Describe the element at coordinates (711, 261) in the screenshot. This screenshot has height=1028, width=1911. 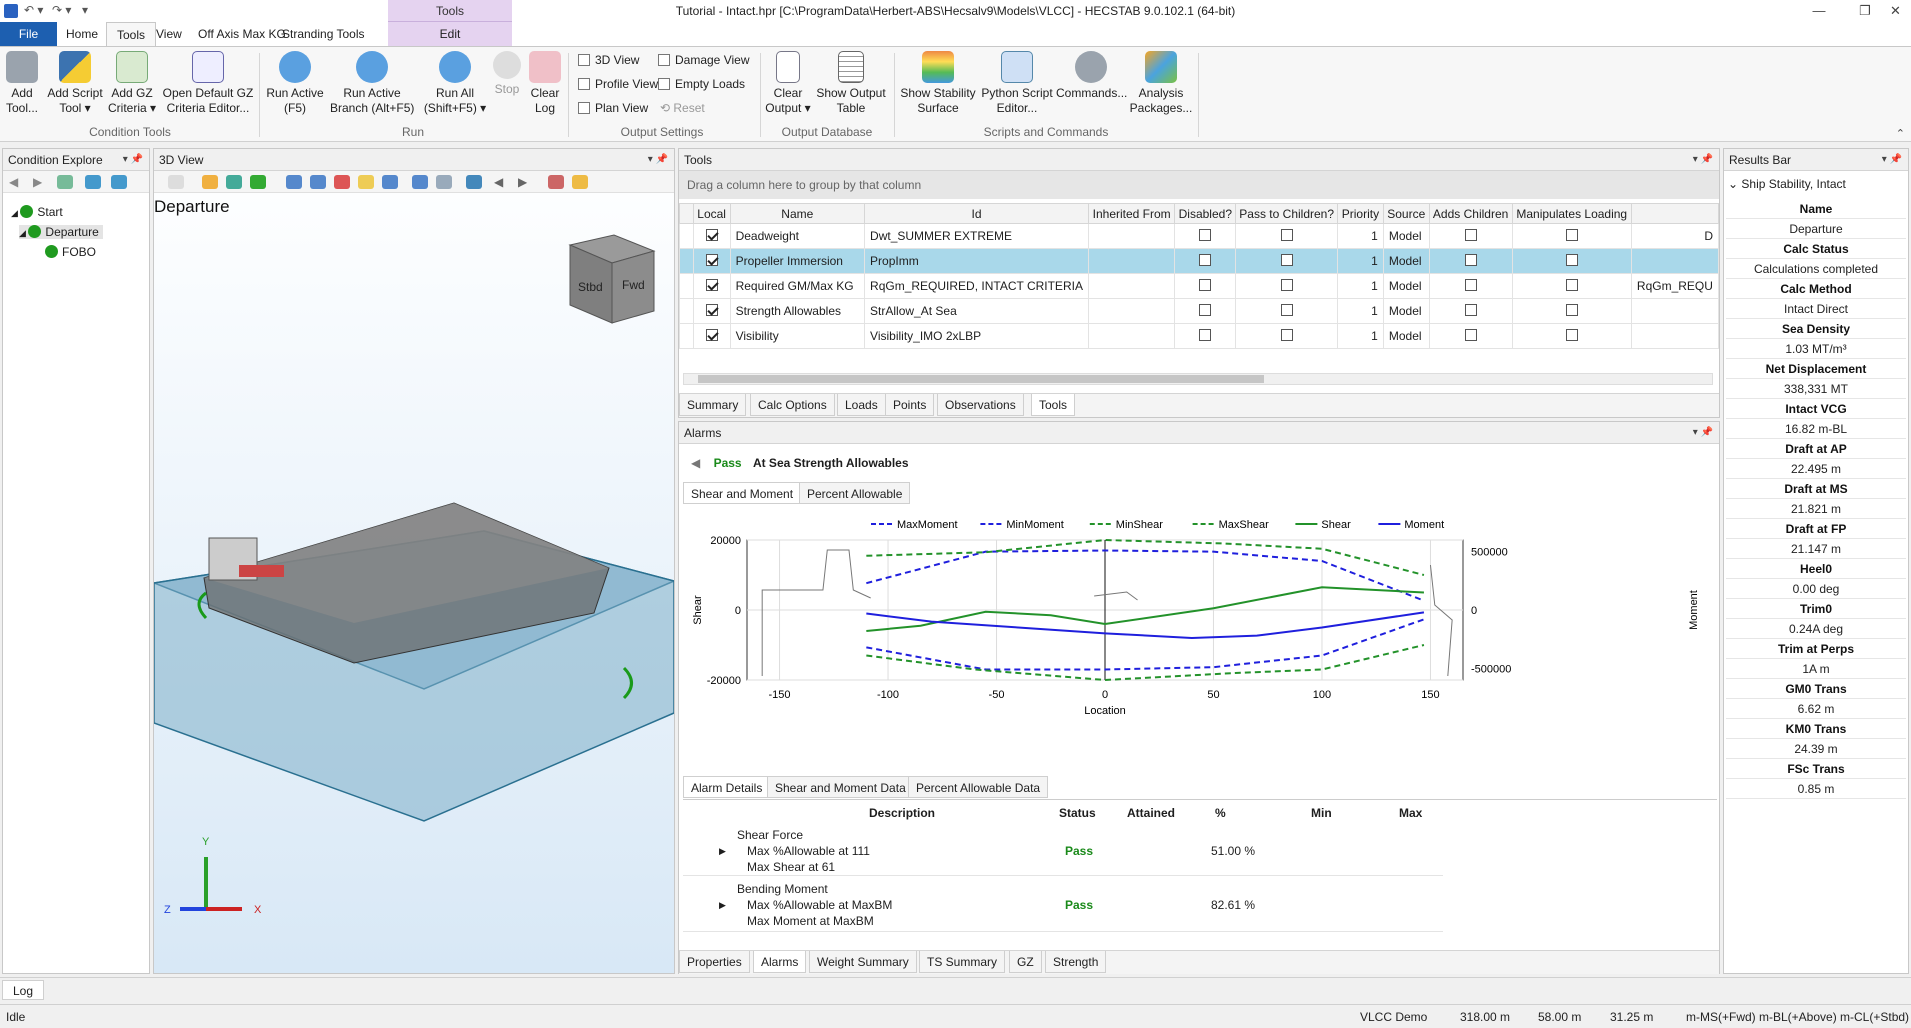
I see `local-cell` at that location.